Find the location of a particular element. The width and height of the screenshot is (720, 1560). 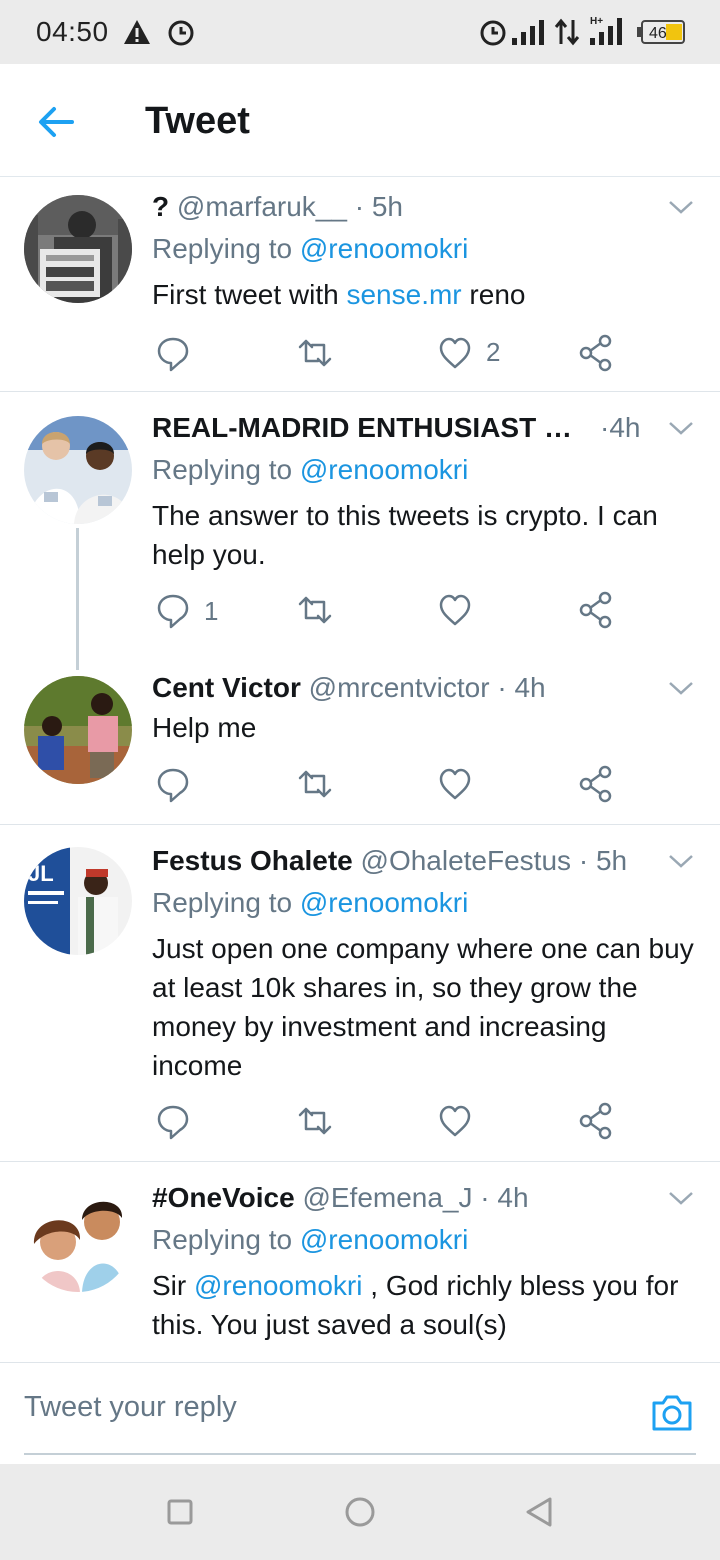

system-nav-bar is located at coordinates (360, 1512).